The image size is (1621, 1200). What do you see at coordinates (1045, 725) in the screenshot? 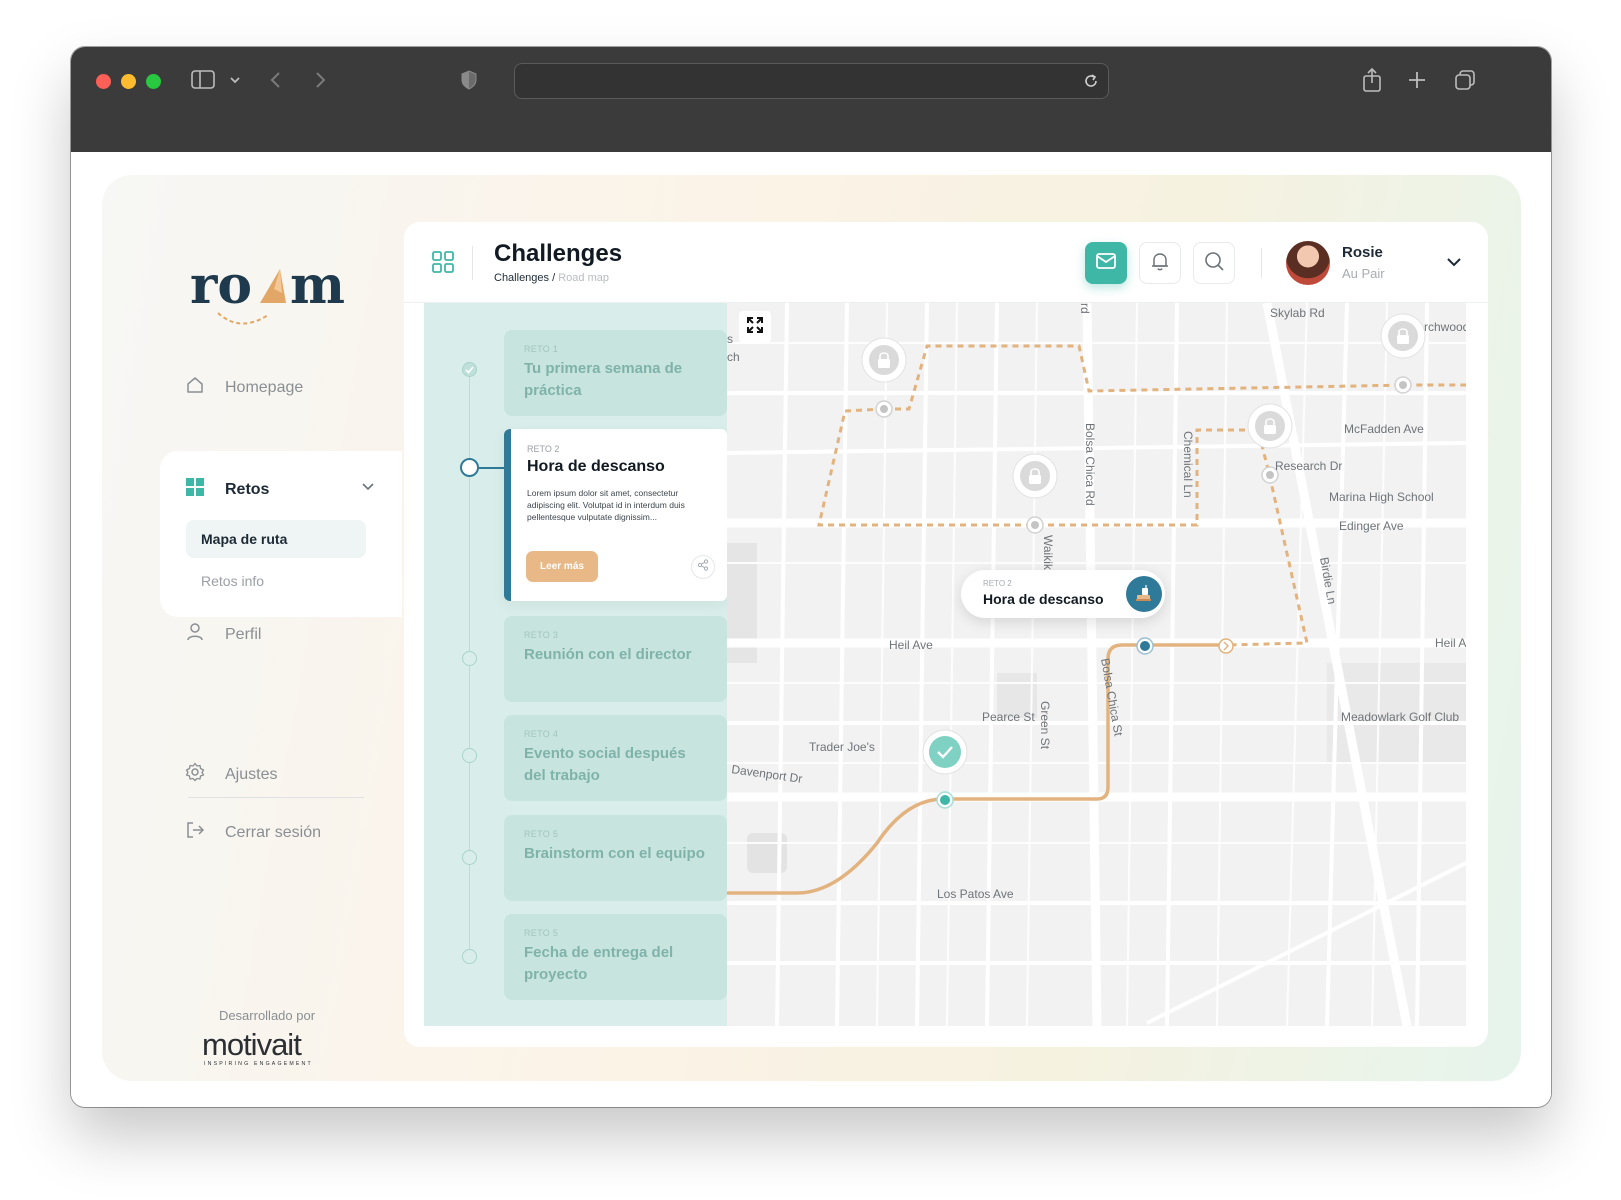
I see `street-label: Green St` at bounding box center [1045, 725].